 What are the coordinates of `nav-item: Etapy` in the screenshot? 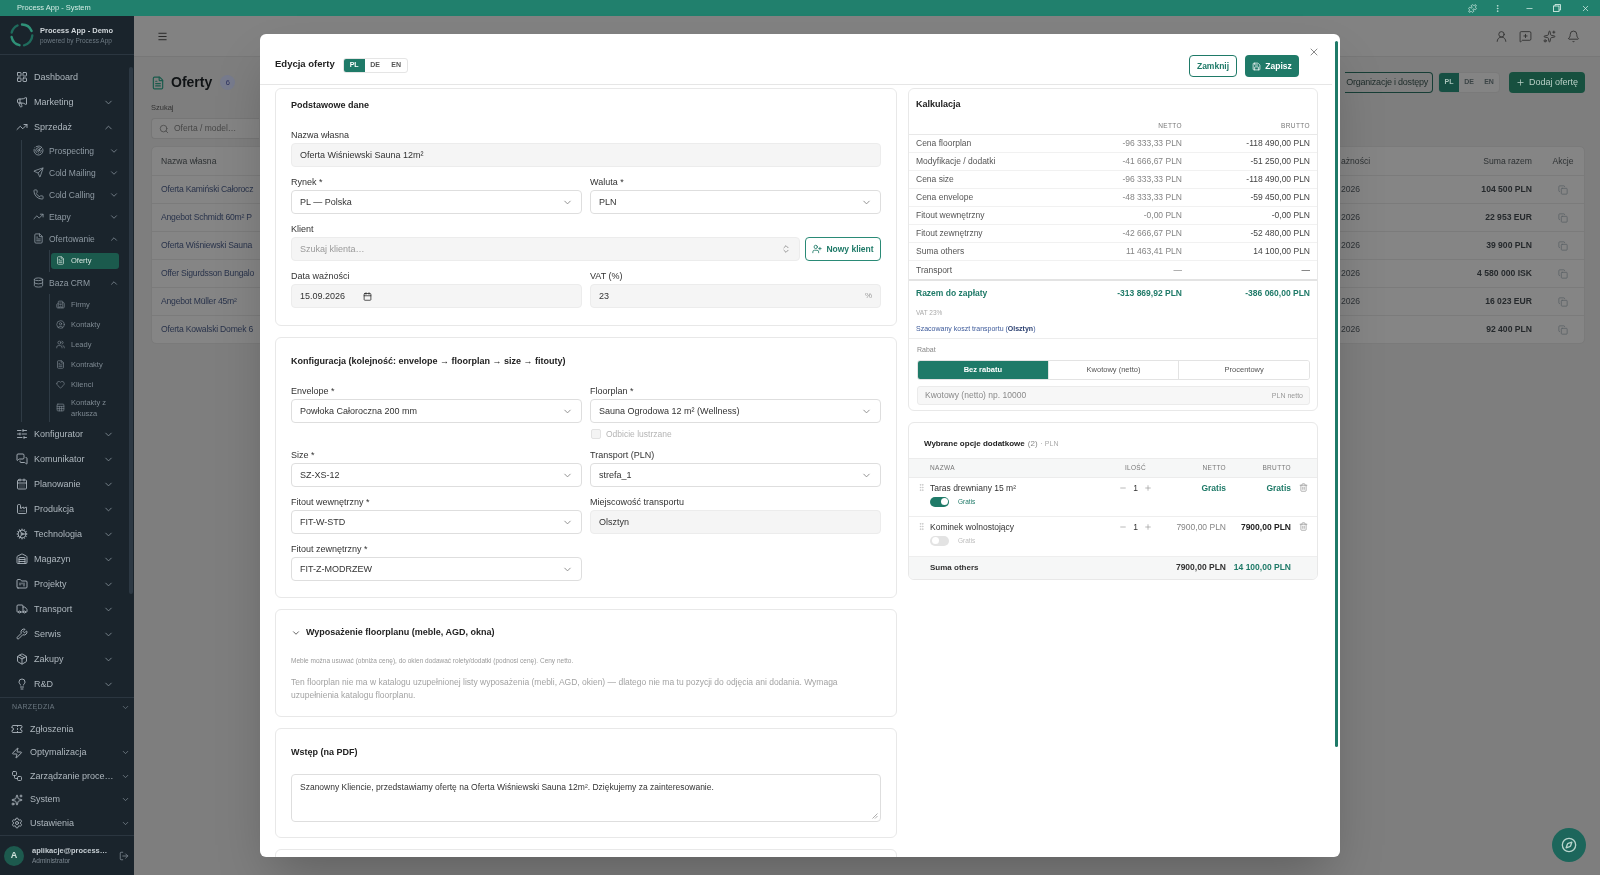 It's located at (78, 216).